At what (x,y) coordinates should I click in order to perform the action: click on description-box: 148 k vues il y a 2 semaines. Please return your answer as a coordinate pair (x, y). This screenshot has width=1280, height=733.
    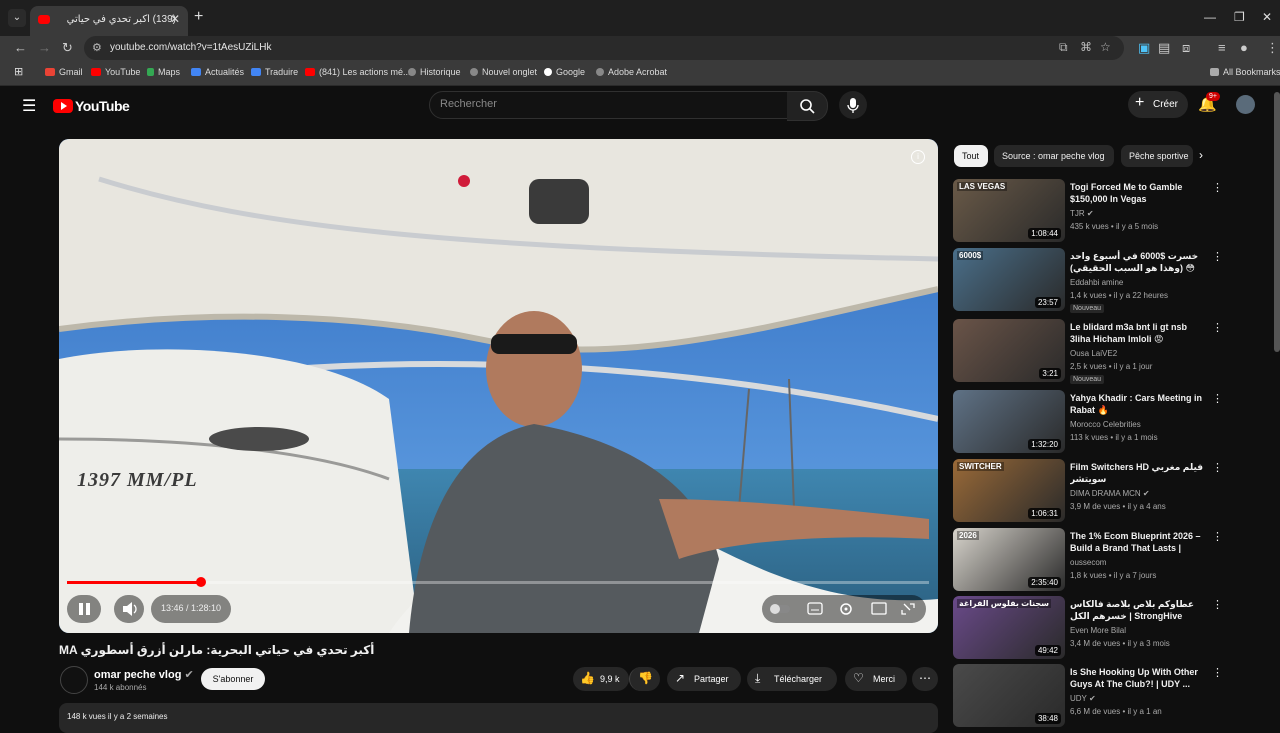
    Looking at the image, I should click on (498, 718).